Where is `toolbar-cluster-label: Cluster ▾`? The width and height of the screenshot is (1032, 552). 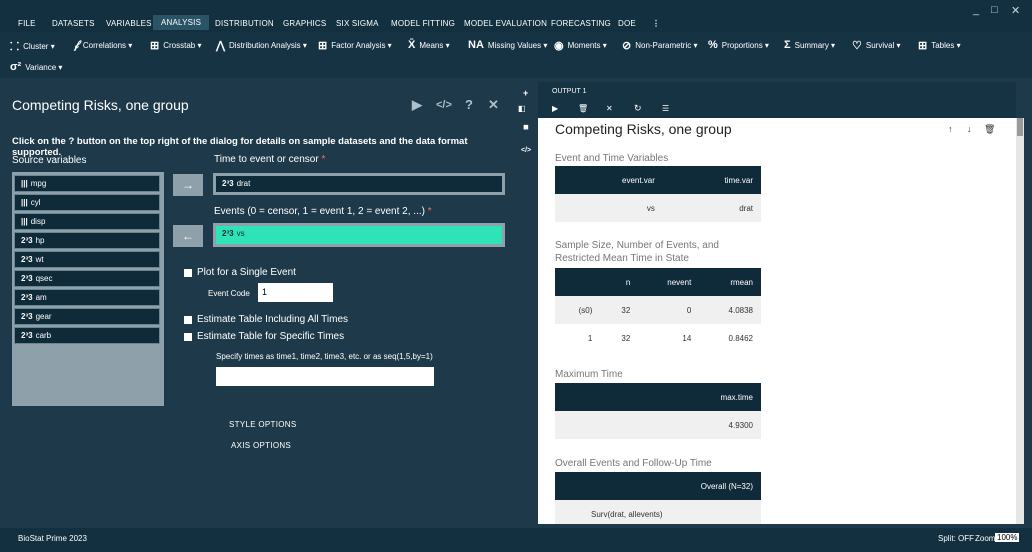
toolbar-cluster-label: Cluster ▾ is located at coordinates (39, 46).